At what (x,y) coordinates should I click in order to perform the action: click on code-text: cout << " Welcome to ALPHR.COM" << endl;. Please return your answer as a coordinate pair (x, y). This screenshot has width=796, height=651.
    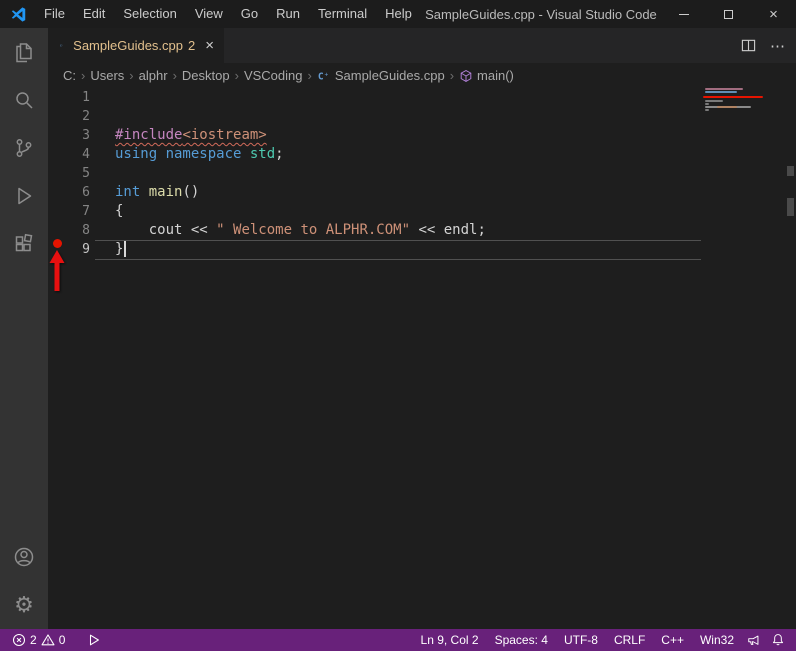
    Looking at the image, I should click on (288, 230).